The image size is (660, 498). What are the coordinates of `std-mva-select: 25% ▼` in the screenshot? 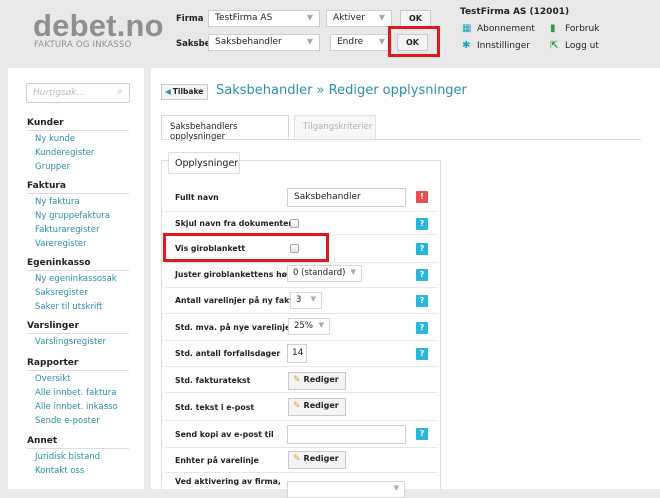 It's located at (309, 326).